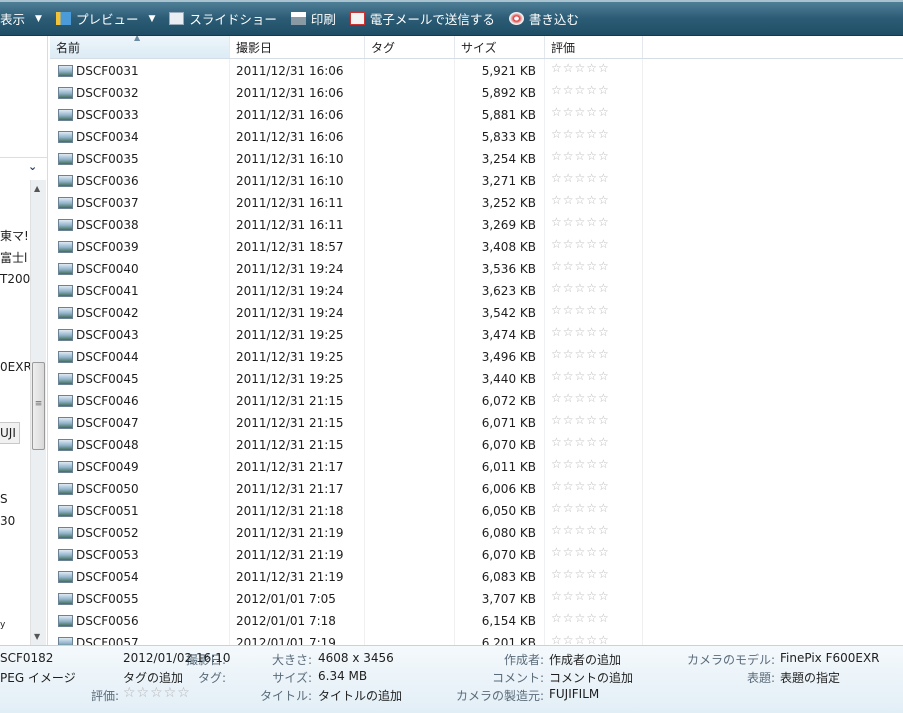 Image resolution: width=903 pixels, height=713 pixels. Describe the element at coordinates (140, 47) in the screenshot. I see `column-header-name: ▲ 名前` at that location.